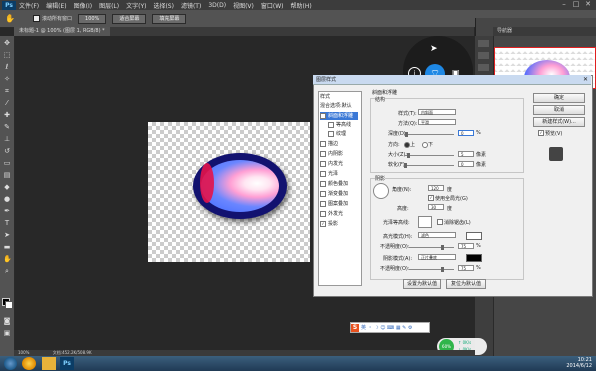 The image size is (596, 371). I want to click on style-item-contour: 等高线, so click(339, 125).